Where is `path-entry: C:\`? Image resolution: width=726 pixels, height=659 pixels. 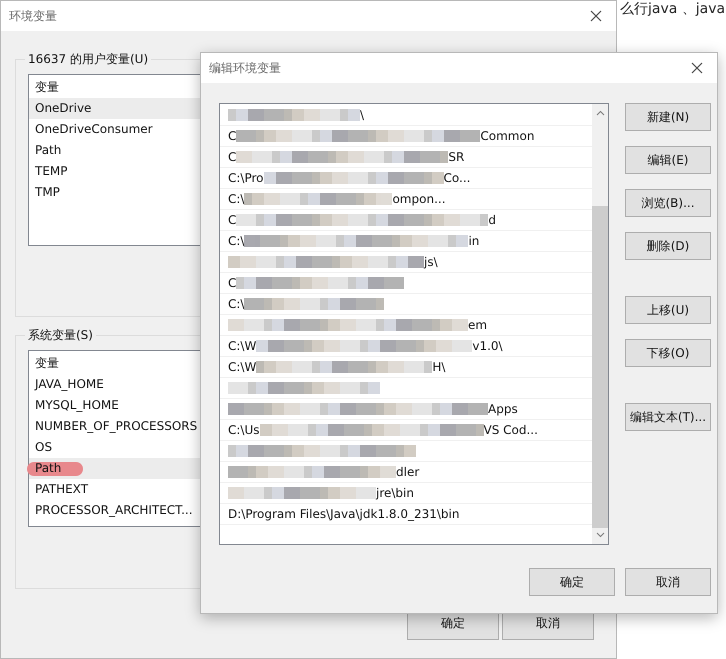
path-entry: C:\ is located at coordinates (406, 304).